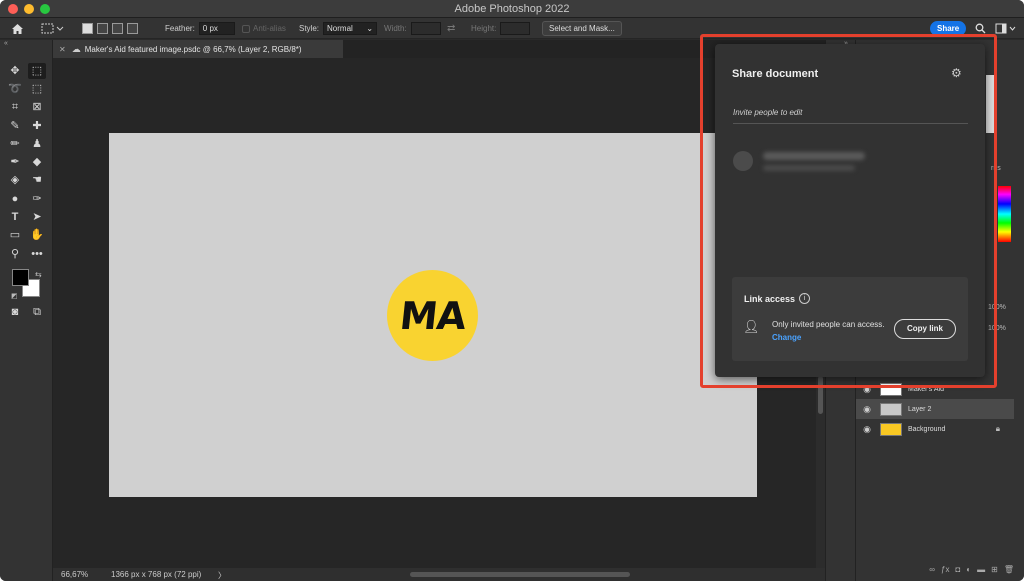 This screenshot has height=581, width=1024. I want to click on rectangular-marquee-tool-icon: ⬚, so click(37, 71).